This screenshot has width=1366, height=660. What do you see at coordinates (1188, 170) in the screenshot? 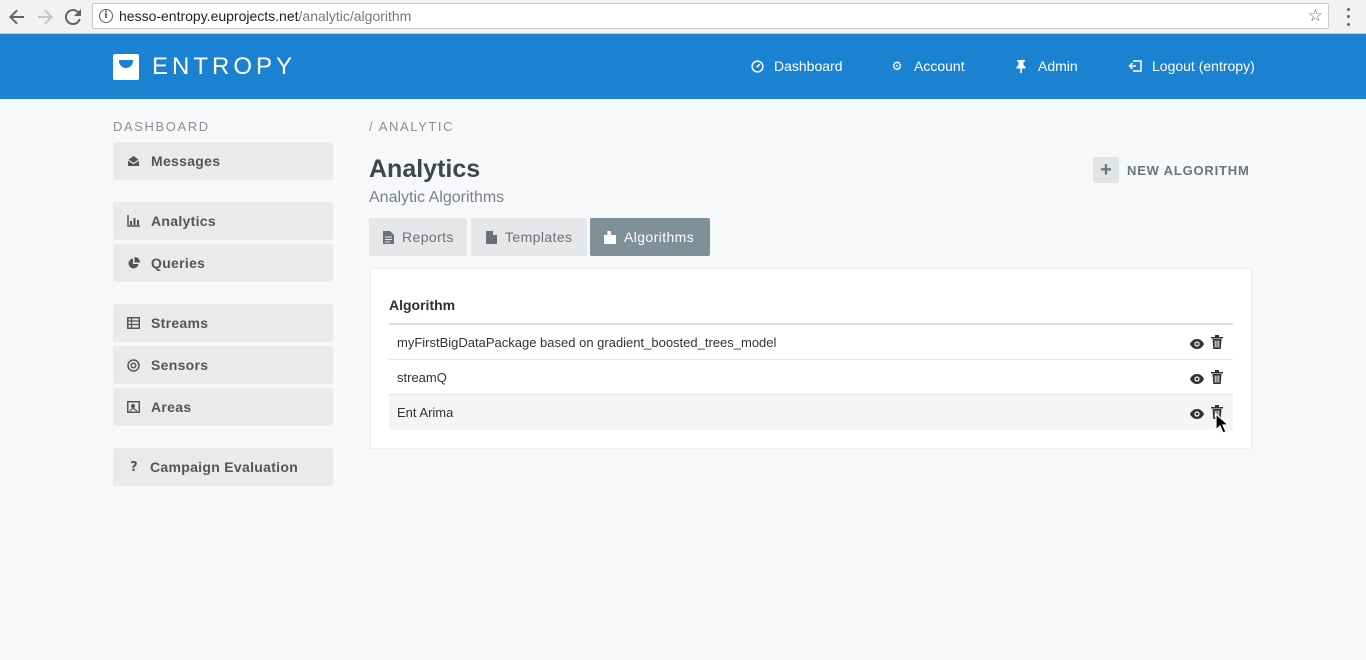
I see `new-algorithm-label: NEW ALGORITHM` at bounding box center [1188, 170].